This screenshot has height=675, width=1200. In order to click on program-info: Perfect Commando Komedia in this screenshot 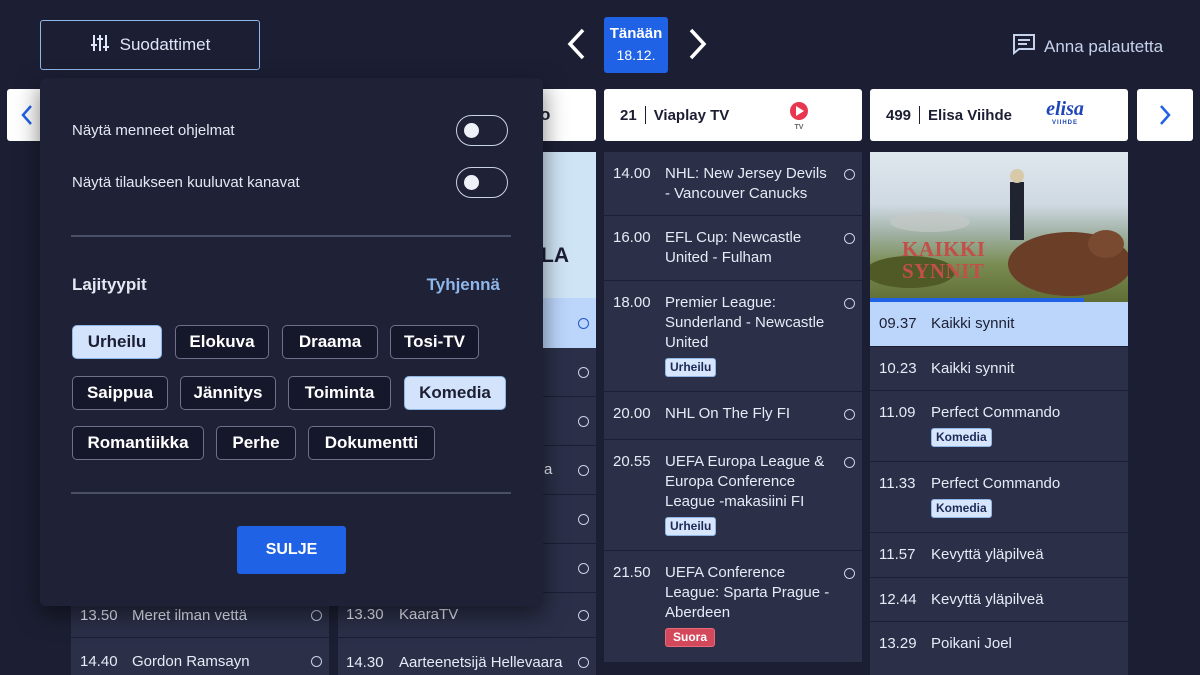, I will do `click(1014, 432)`.